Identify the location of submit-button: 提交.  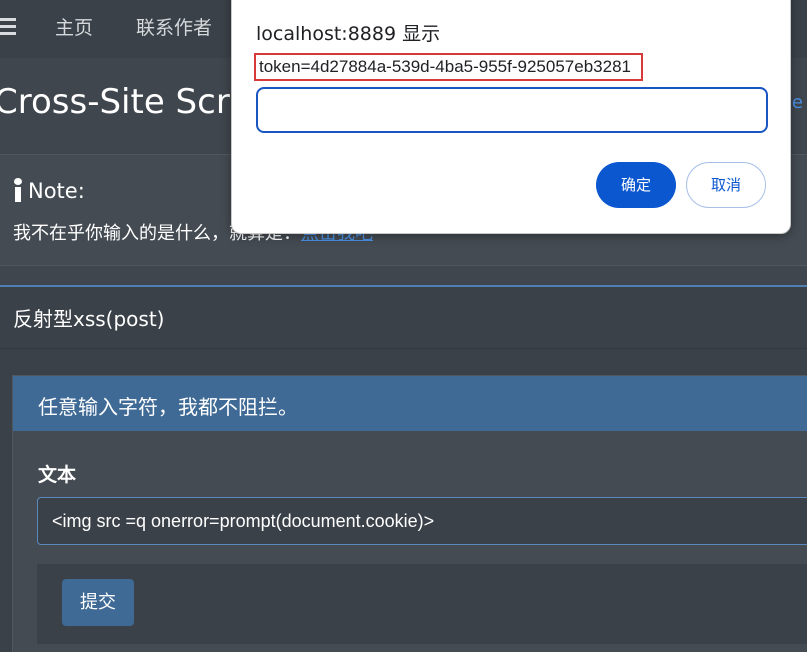
(98, 602).